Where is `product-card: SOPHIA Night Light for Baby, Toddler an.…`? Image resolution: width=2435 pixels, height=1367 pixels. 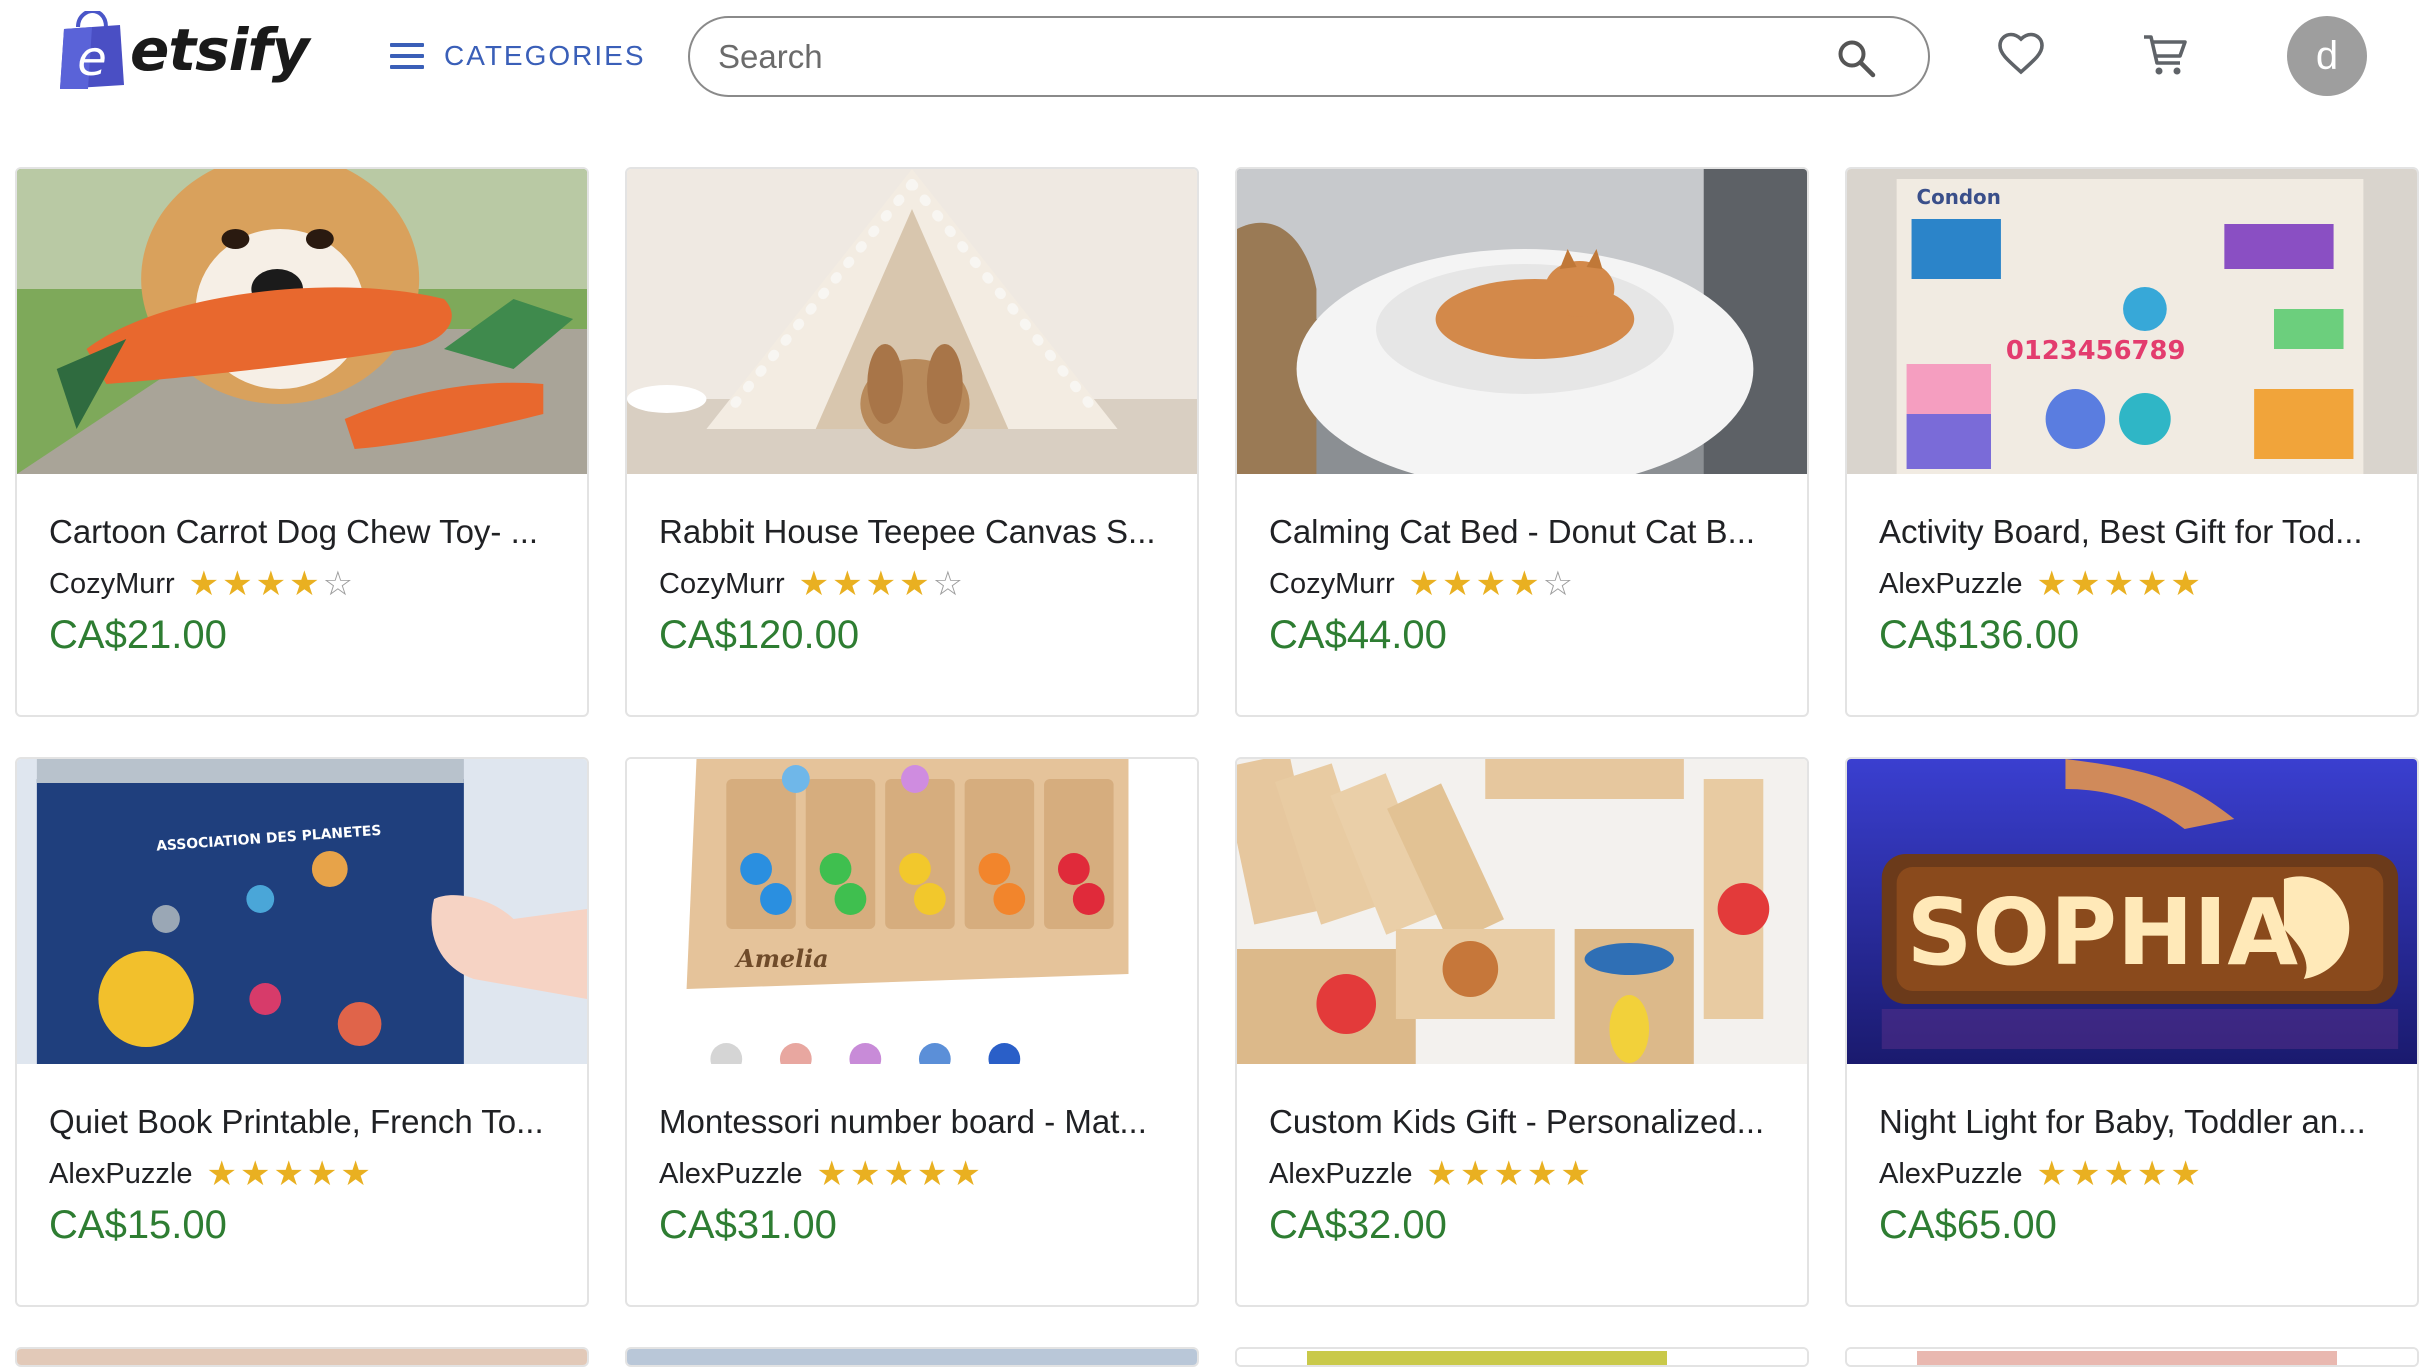
product-card: SOPHIA Night Light for Baby, Toddler an.… is located at coordinates (2132, 1032).